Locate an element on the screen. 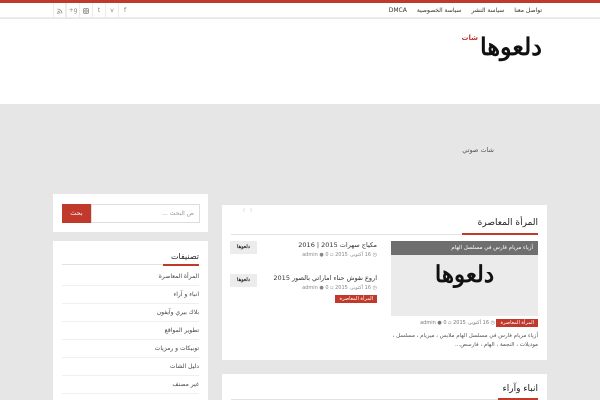  section-title: انباء وآراء is located at coordinates (520, 389).